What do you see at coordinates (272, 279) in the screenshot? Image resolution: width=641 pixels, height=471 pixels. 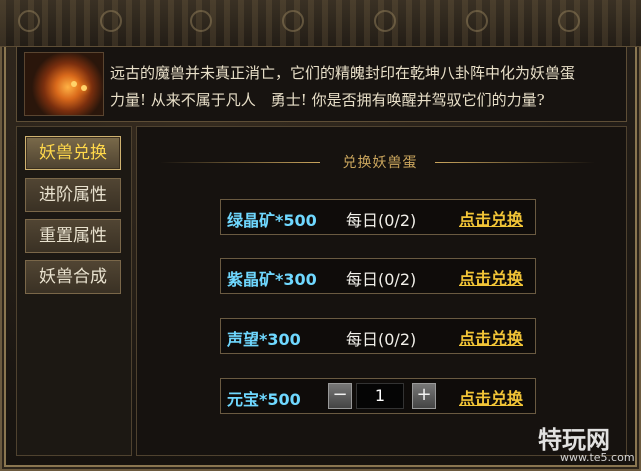 I see `item-name: 紫晶矿*300` at bounding box center [272, 279].